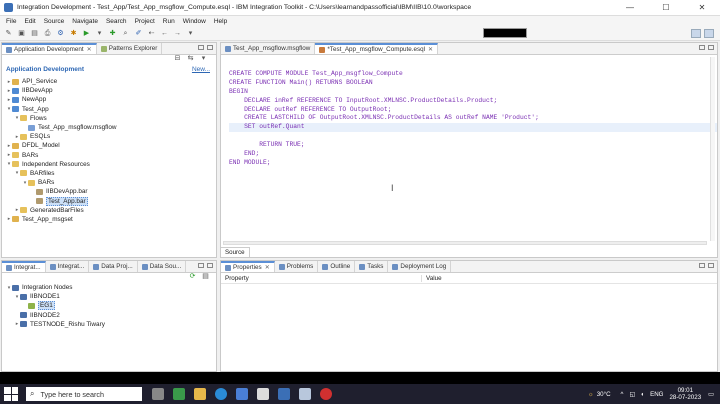 This screenshot has height=404, width=720. What do you see at coordinates (109, 173) in the screenshot?
I see `tree-item: ▾ BARfiles` at bounding box center [109, 173].